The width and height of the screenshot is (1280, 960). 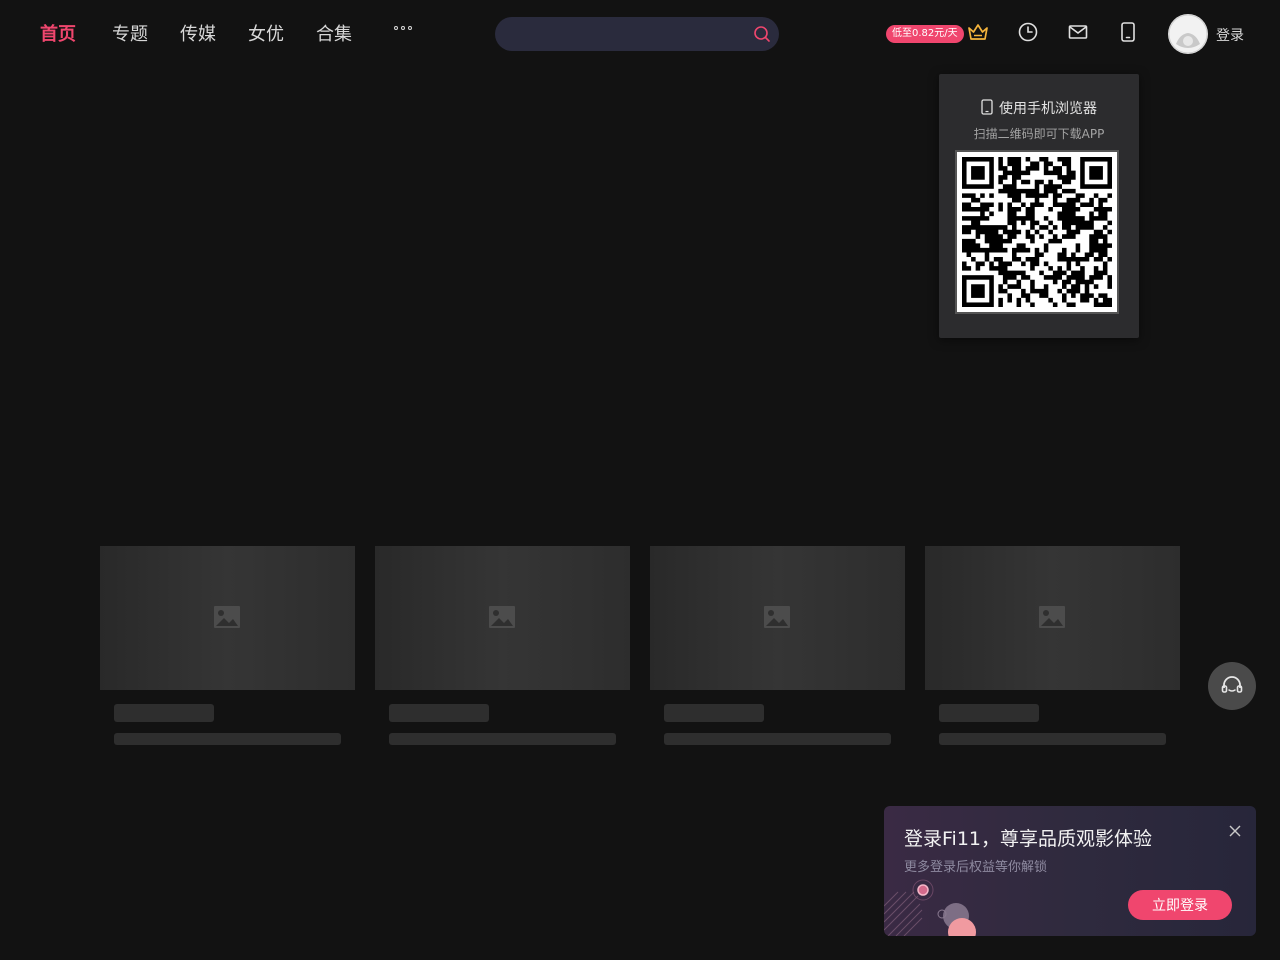 What do you see at coordinates (266, 33) in the screenshot?
I see `nav-item-actresses: 女优` at bounding box center [266, 33].